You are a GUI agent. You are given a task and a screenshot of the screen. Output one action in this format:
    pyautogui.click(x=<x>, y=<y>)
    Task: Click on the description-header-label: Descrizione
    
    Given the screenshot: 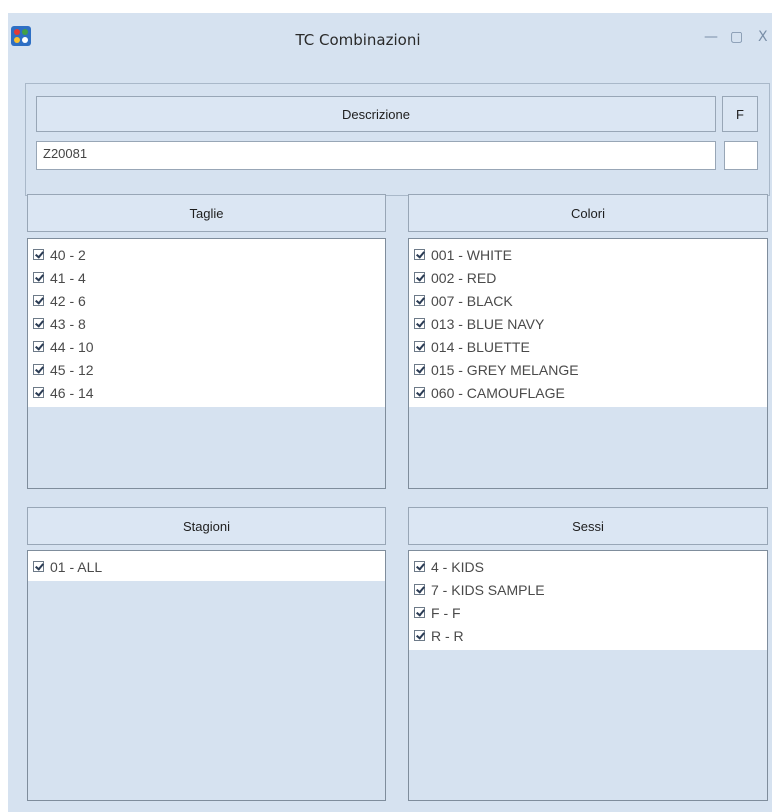 What is the action you would take?
    pyautogui.click(x=376, y=114)
    